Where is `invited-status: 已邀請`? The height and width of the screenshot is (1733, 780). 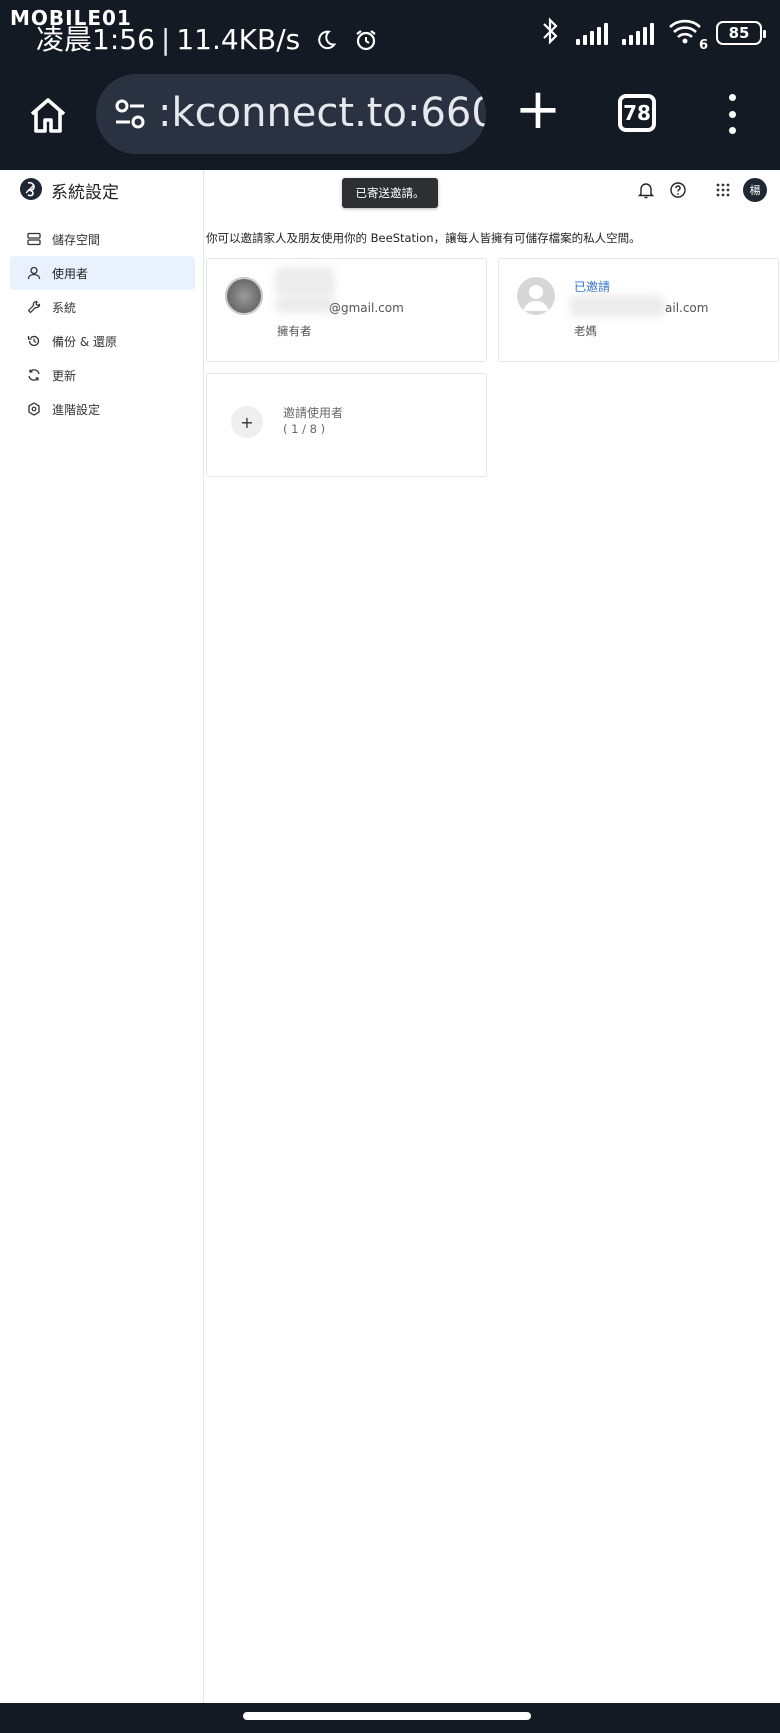
invited-status: 已邀請 is located at coordinates (592, 287).